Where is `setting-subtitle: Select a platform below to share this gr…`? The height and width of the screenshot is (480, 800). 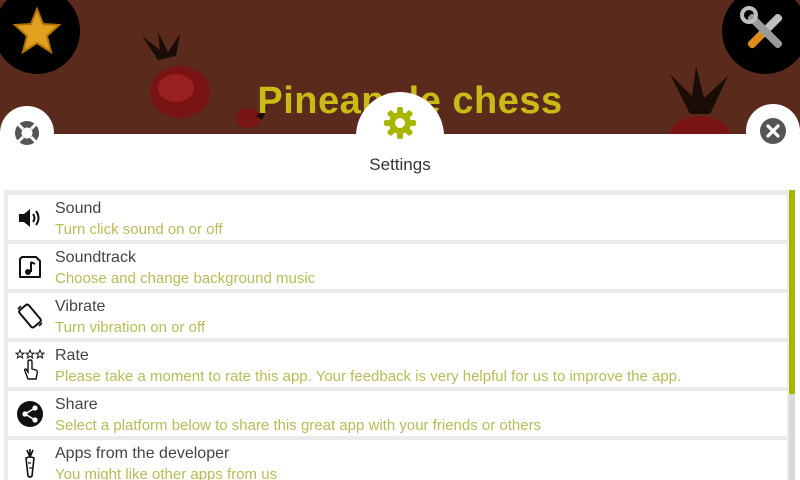 setting-subtitle: Select a platform below to share this gr… is located at coordinates (298, 425).